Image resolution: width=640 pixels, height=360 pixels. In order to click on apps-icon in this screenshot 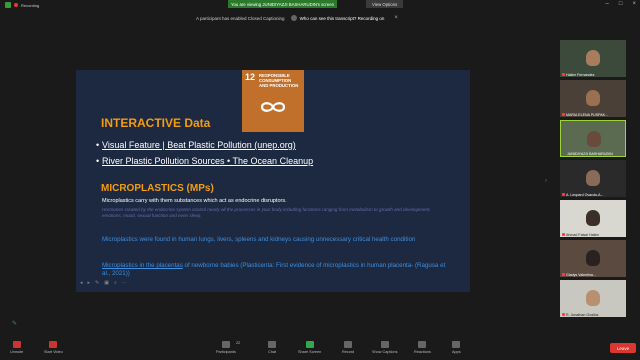, I will do `click(456, 344)`.